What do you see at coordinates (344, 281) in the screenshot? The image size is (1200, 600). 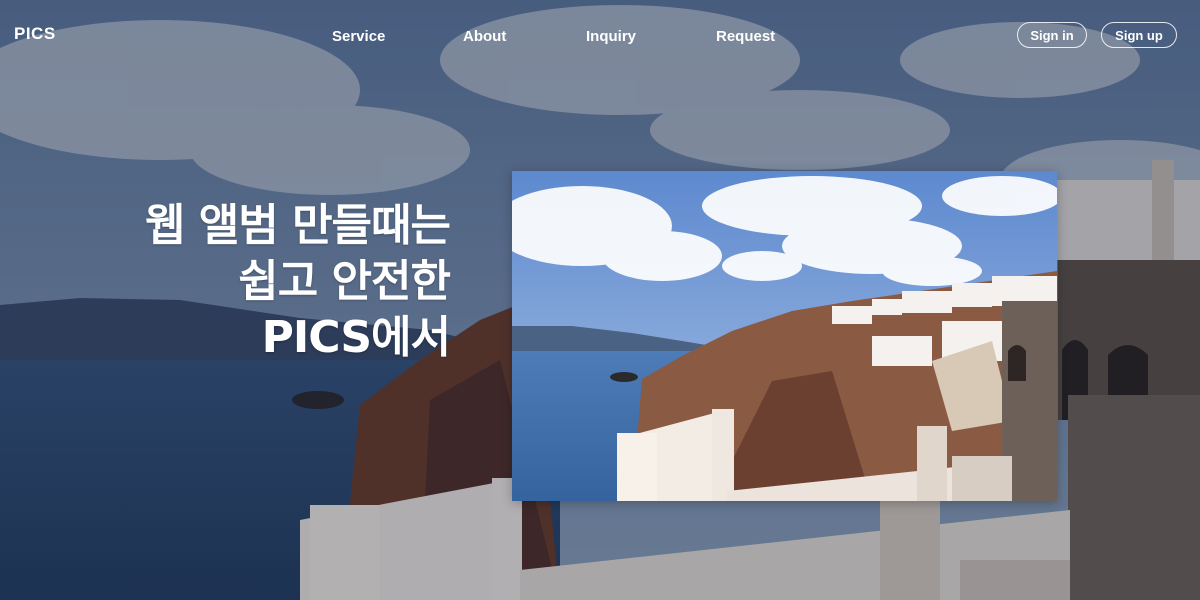 I see `hero-line-2: 쉽고 안전한` at bounding box center [344, 281].